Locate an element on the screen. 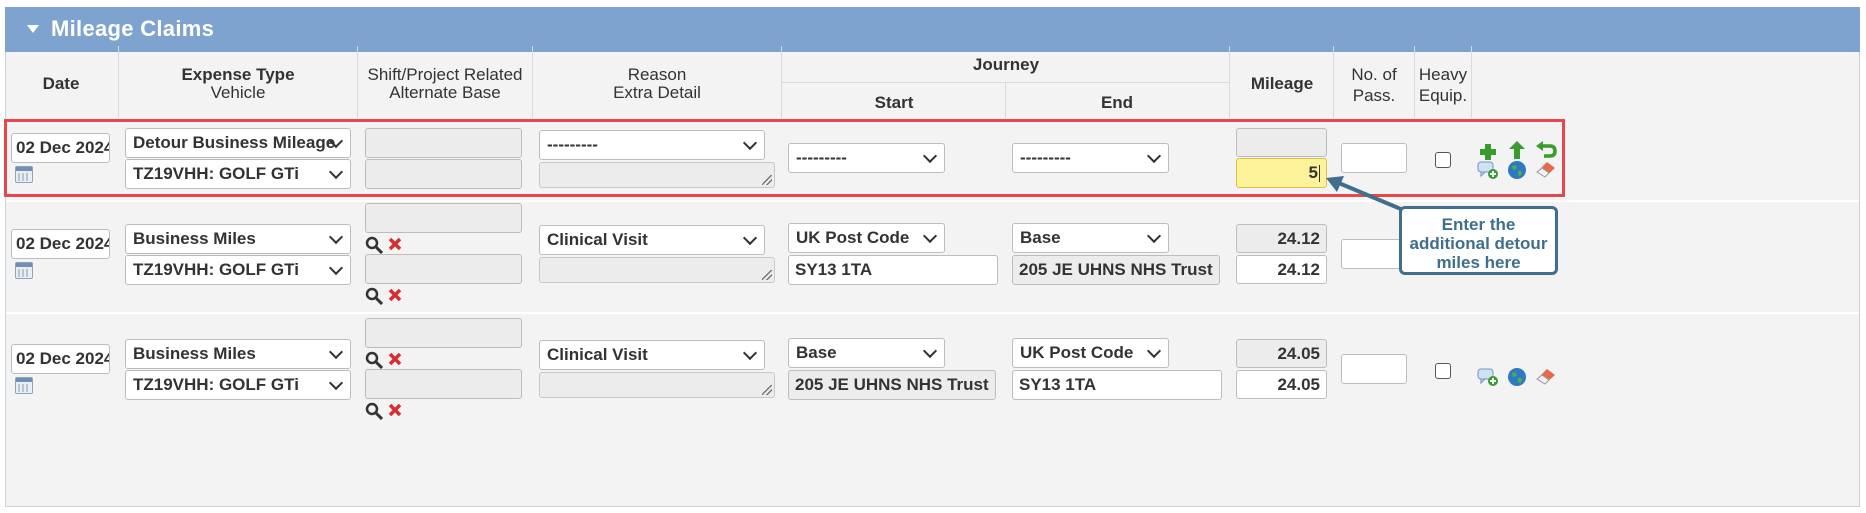 The width and height of the screenshot is (1866, 513). header-passengers: No. of Pass. is located at coordinates (1374, 85).